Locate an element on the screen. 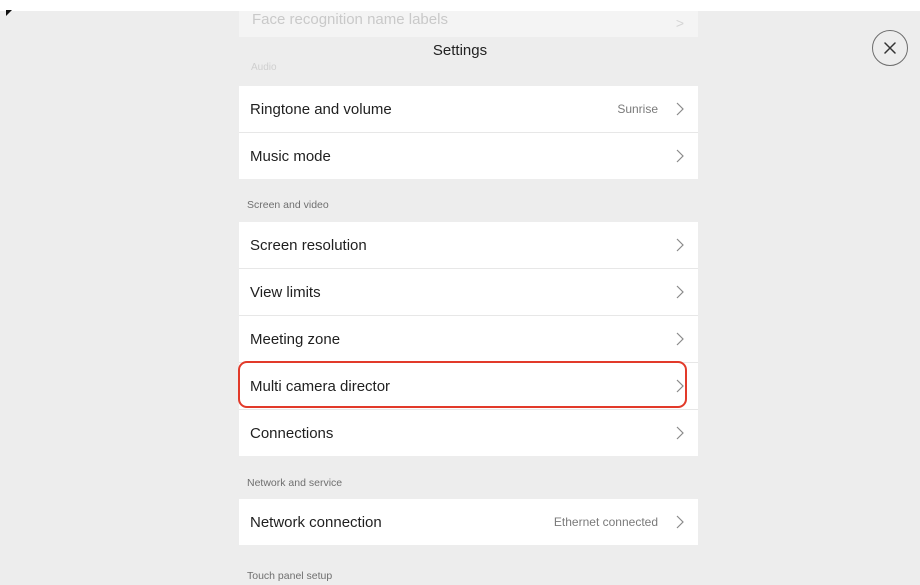 Image resolution: width=920 pixels, height=585 pixels. connections-item: Connections is located at coordinates (468, 433).